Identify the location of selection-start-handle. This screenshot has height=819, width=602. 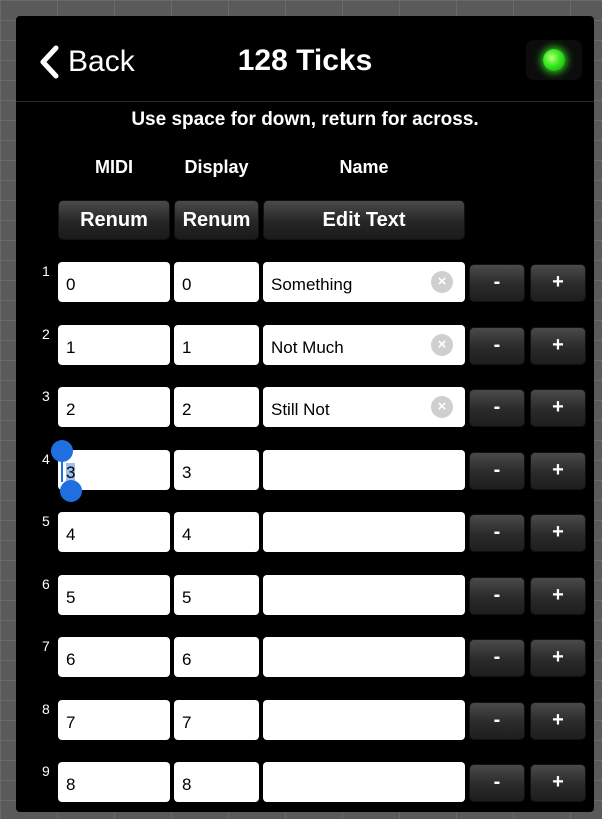
(62, 451).